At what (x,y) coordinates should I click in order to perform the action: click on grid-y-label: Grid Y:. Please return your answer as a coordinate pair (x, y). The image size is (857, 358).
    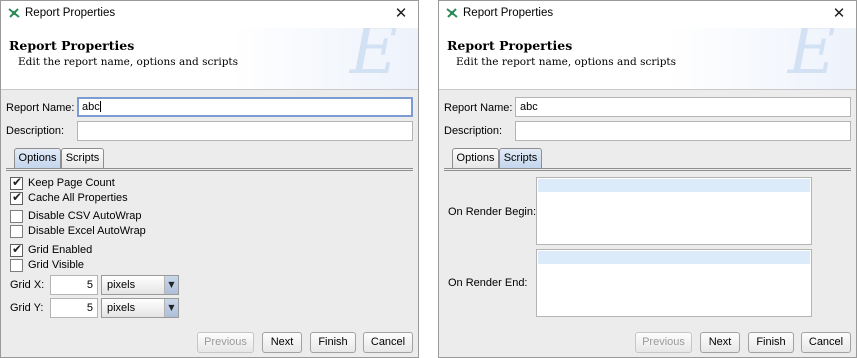
    Looking at the image, I should click on (27, 308).